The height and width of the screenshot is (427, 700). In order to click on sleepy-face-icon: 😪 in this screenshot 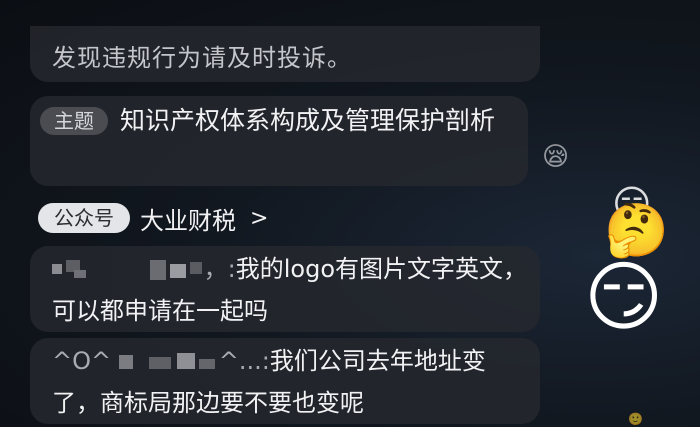, I will do `click(556, 157)`.